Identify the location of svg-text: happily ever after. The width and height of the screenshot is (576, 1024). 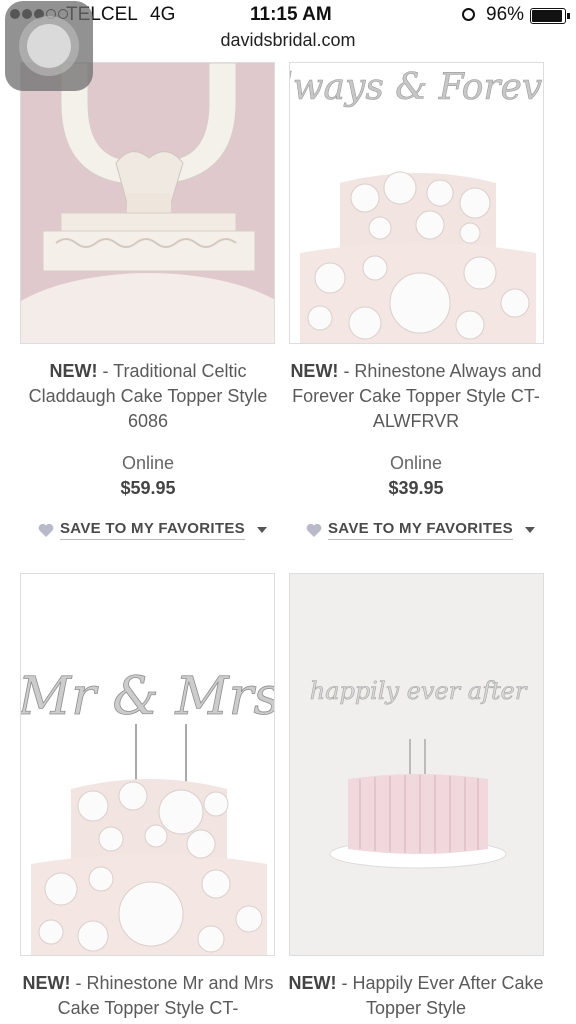
(419, 691).